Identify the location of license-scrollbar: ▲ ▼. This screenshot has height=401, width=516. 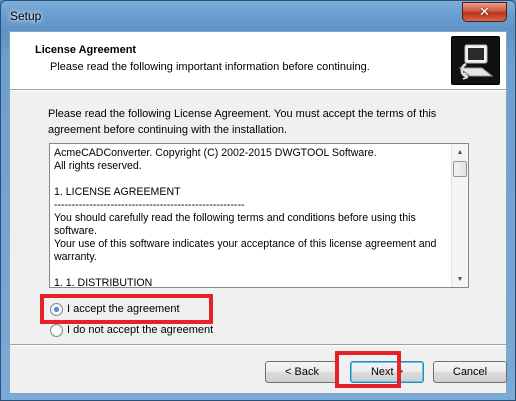
(459, 215).